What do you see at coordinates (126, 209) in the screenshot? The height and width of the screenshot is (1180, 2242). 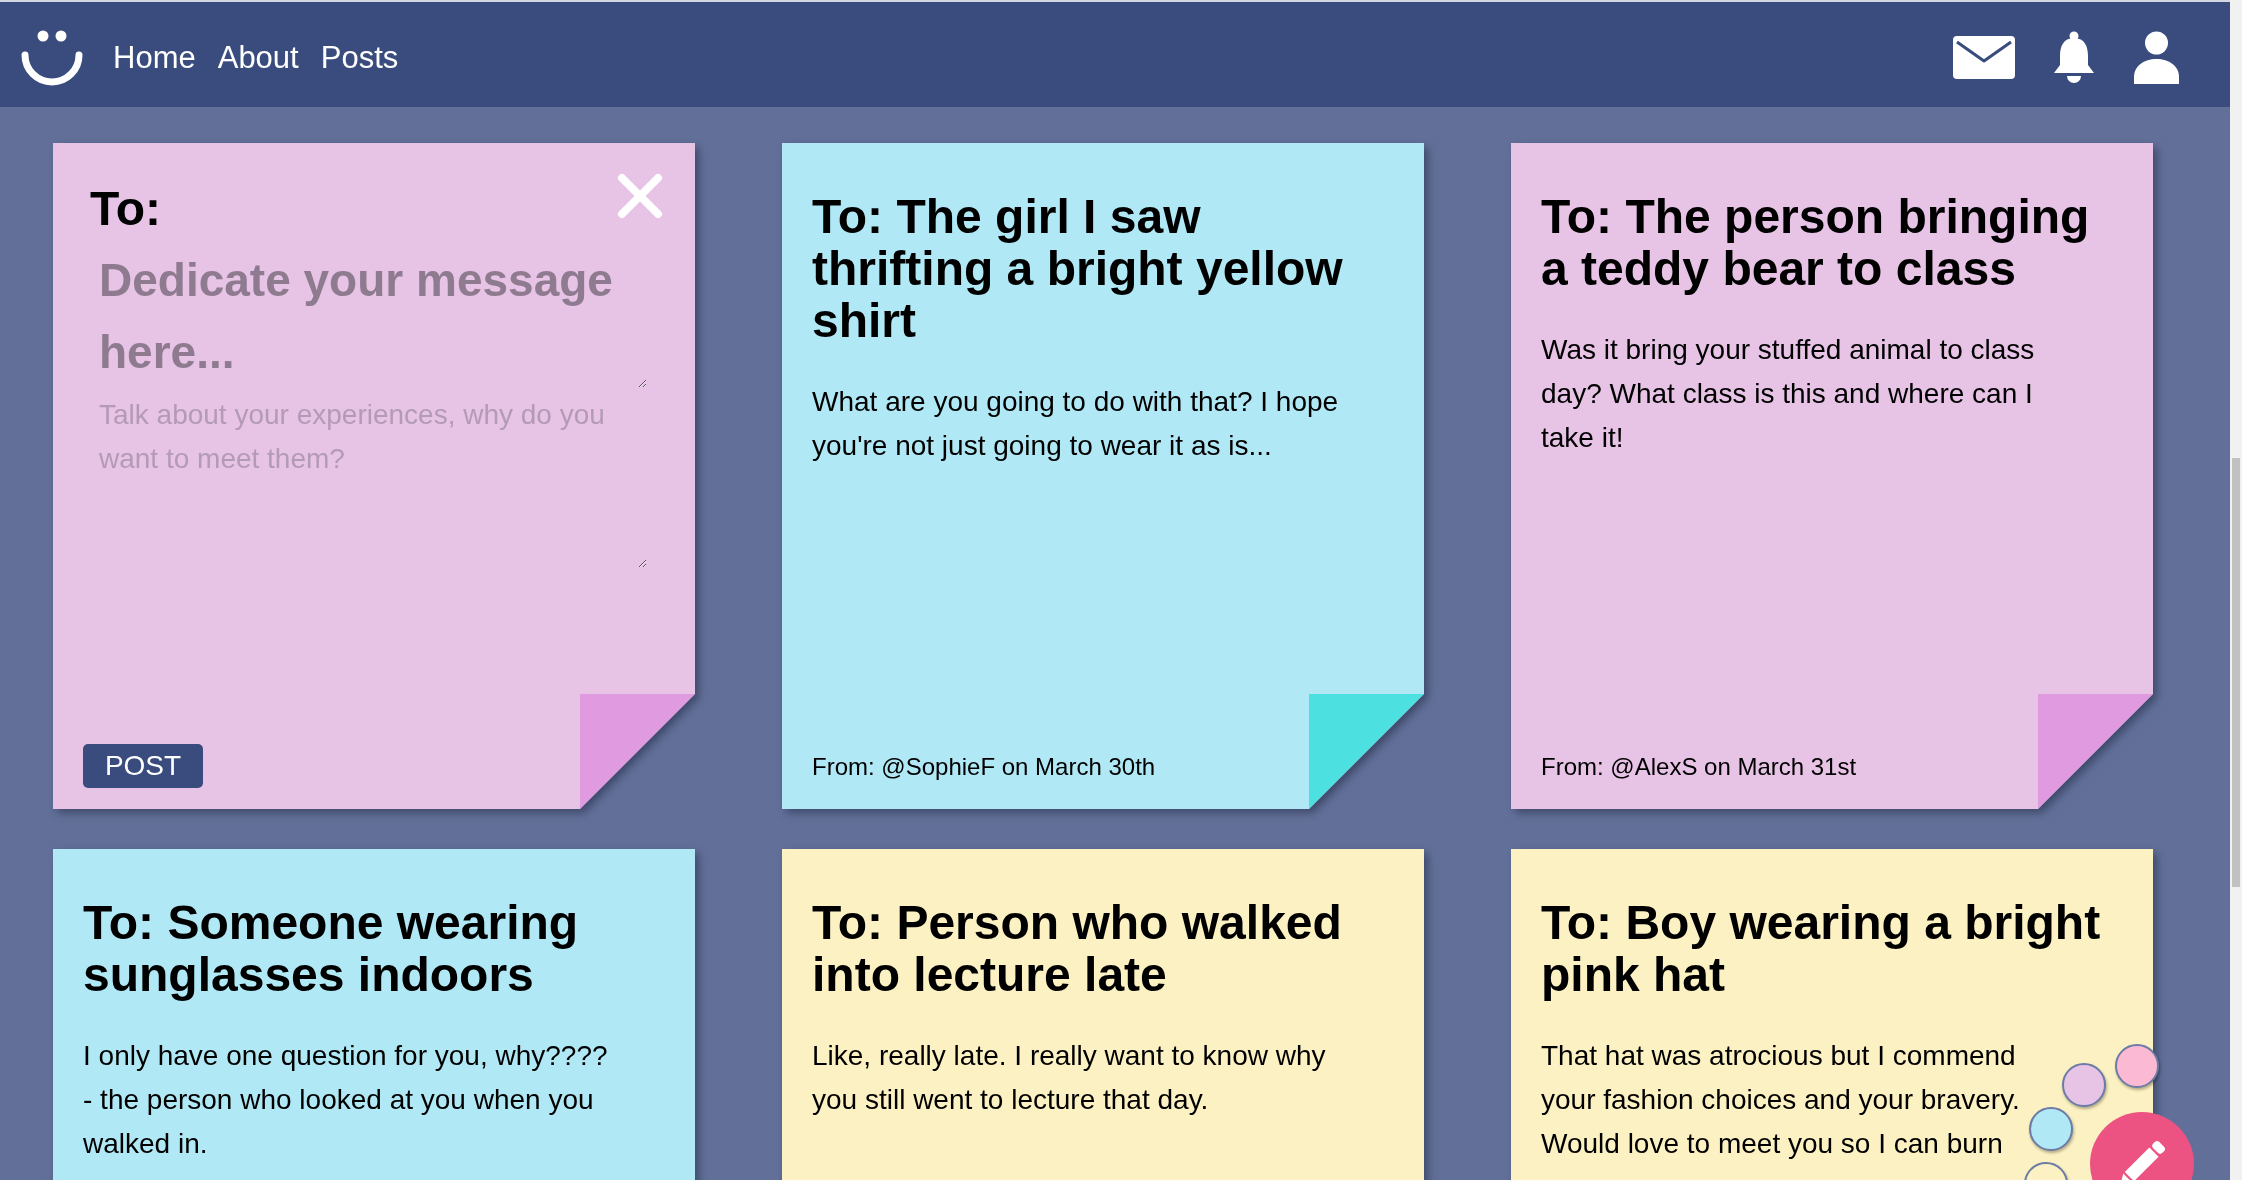 I see `to-label: To:` at bounding box center [126, 209].